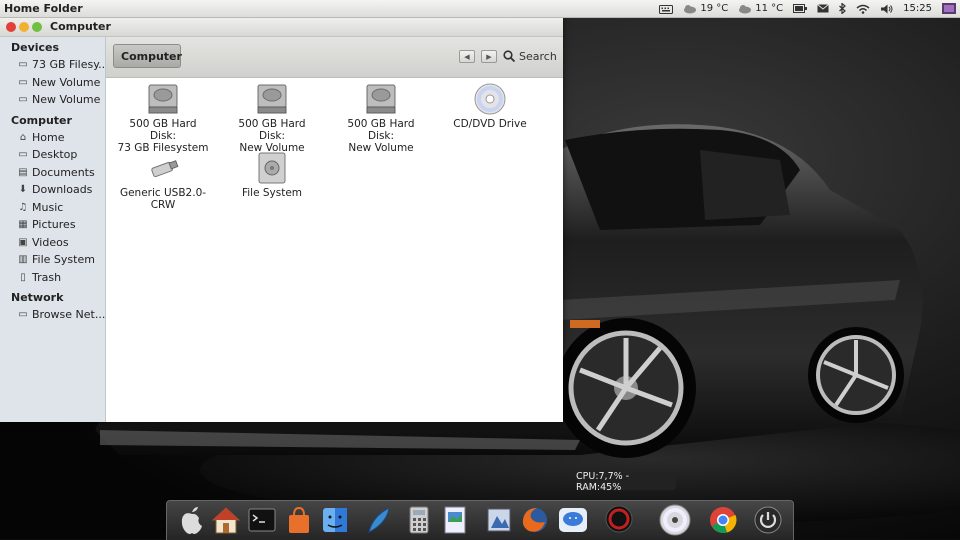 The height and width of the screenshot is (540, 960). I want to click on sidebar-item: ⬇ Downloads, so click(52, 190).